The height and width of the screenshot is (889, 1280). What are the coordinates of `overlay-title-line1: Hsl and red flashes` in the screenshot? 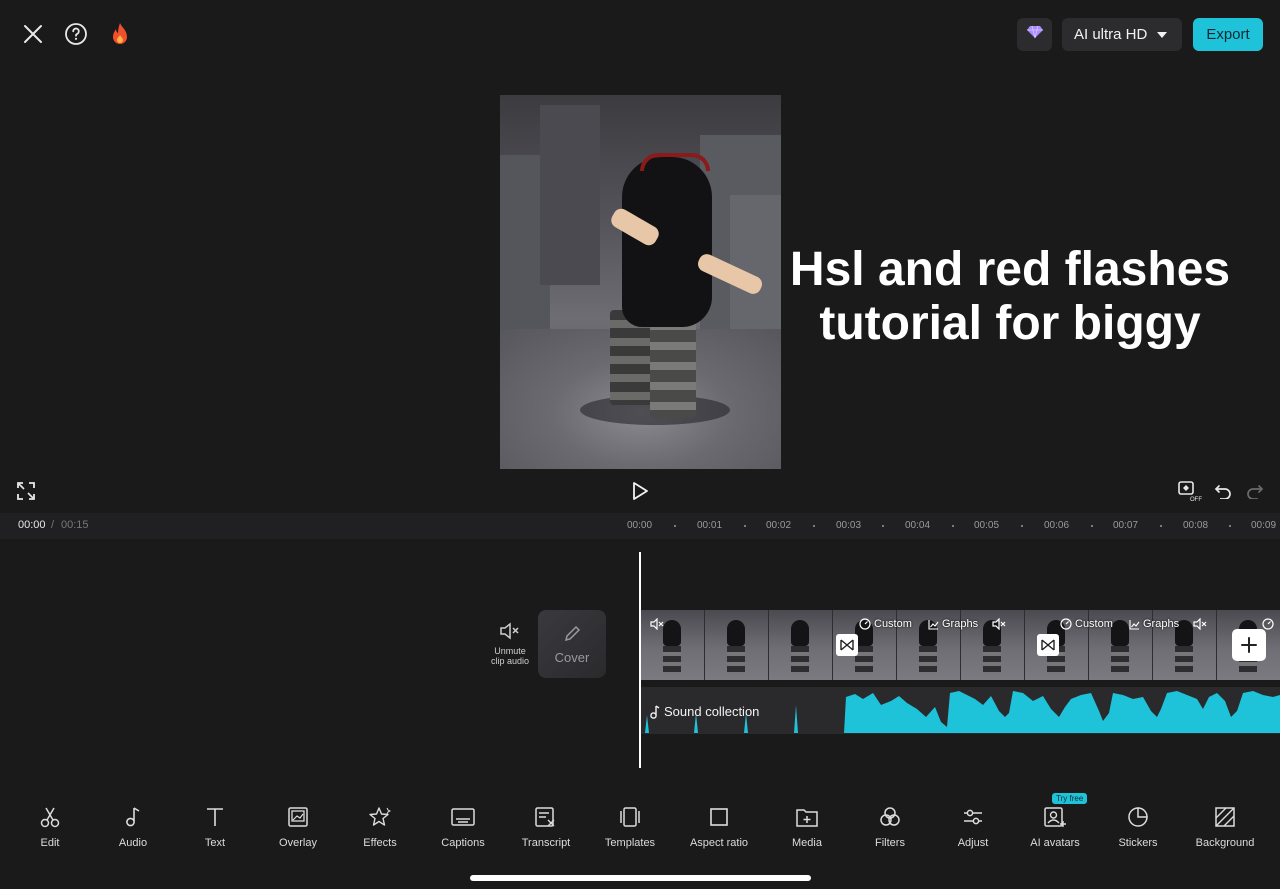 It's located at (1010, 269).